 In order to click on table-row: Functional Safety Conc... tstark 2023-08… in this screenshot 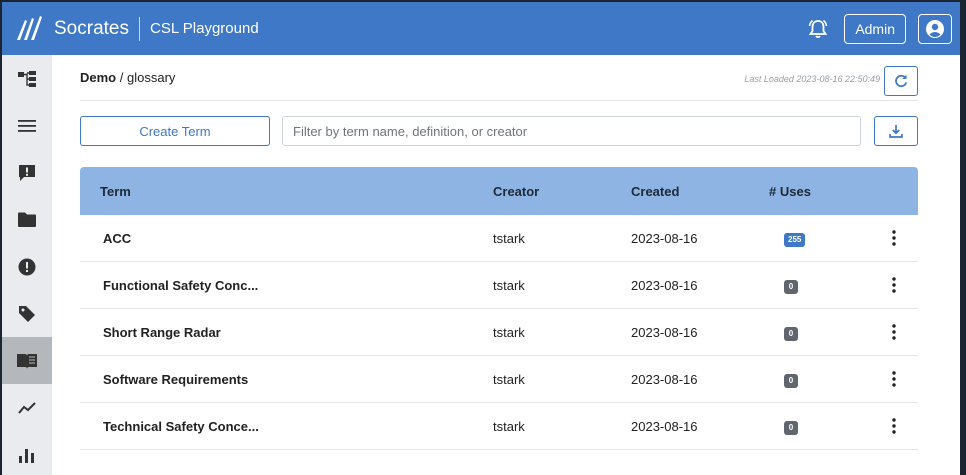, I will do `click(499, 285)`.